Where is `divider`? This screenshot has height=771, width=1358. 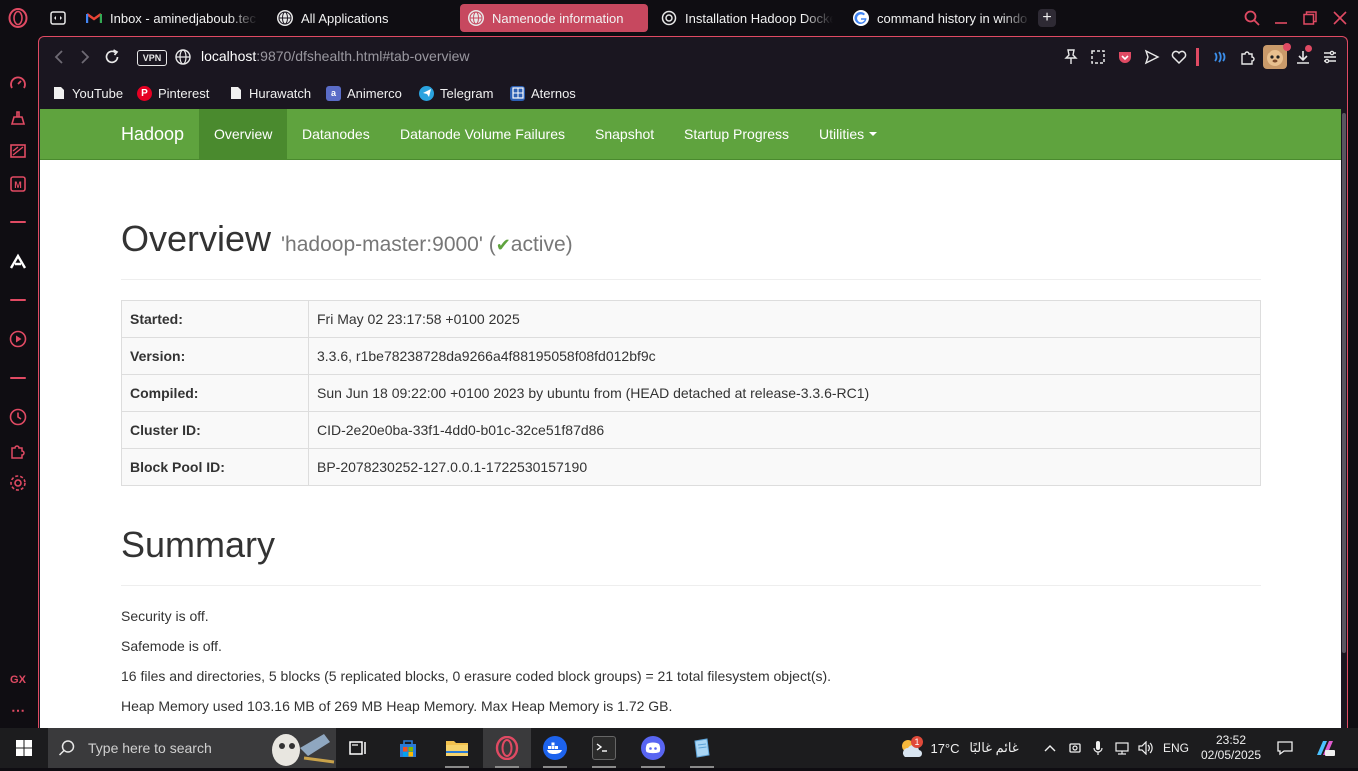 divider is located at coordinates (691, 585).